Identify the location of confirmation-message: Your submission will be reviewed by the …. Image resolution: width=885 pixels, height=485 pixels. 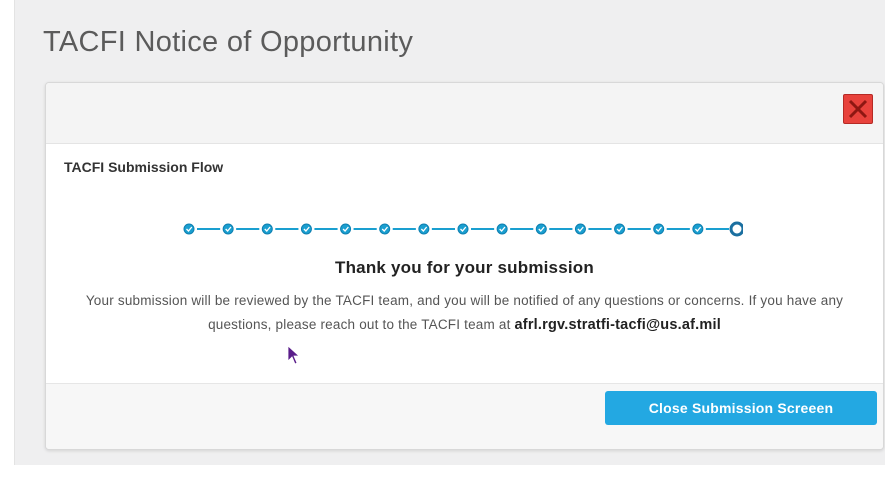
(464, 313).